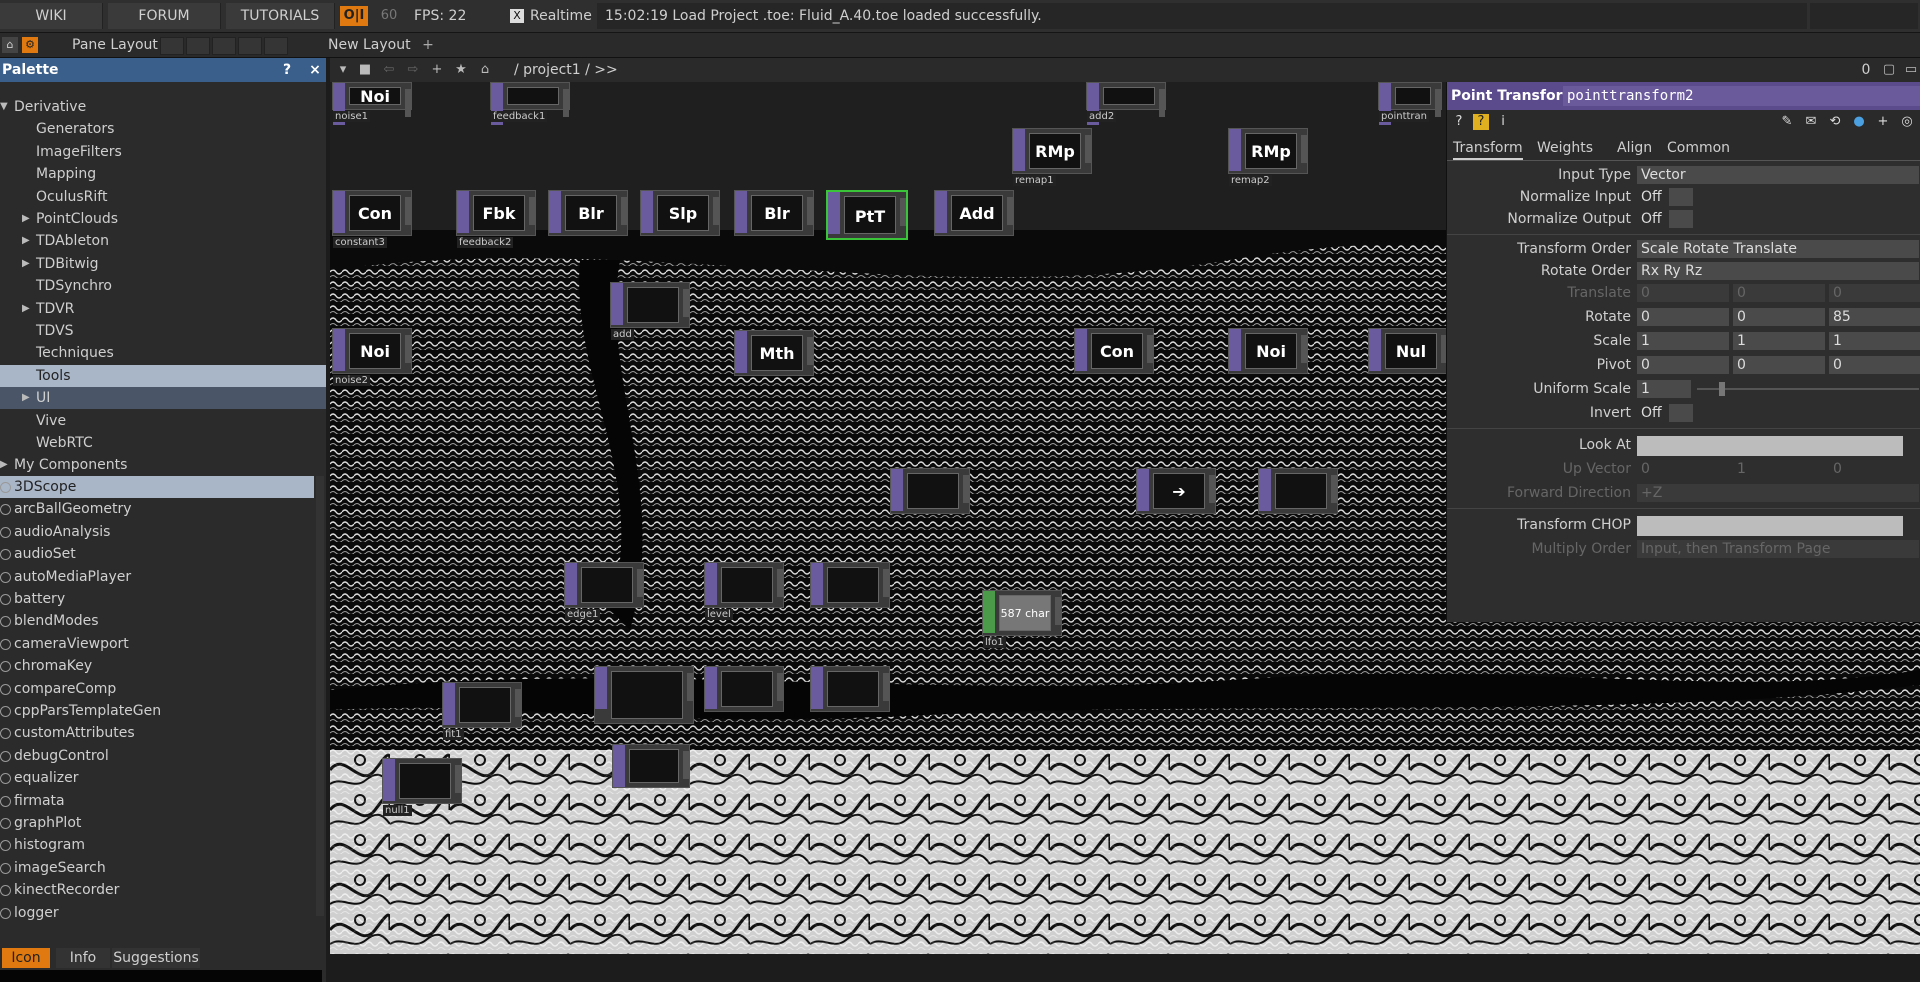  I want to click on forum-button: FORUM, so click(164, 16).